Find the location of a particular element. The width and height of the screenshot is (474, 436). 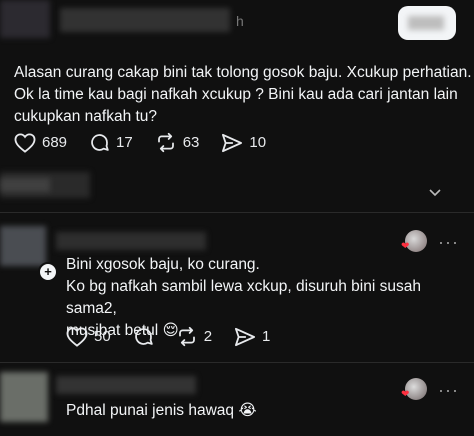

reply1-repost-button: 2 is located at coordinates (194, 336).